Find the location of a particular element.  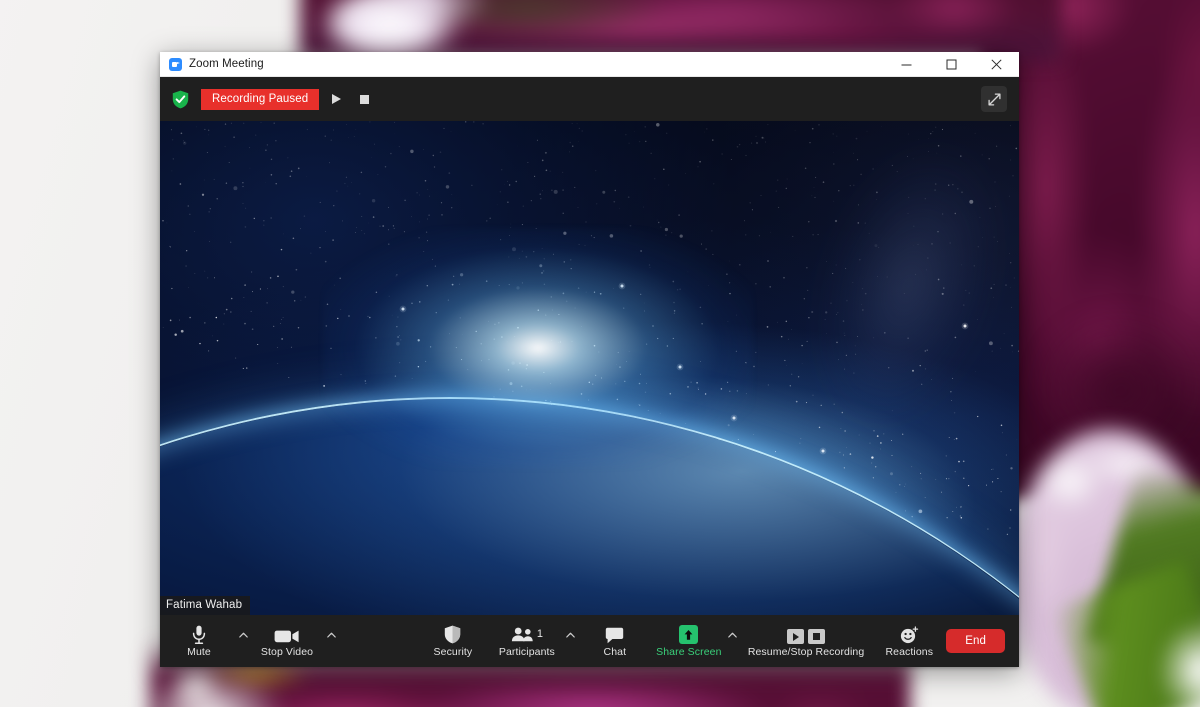

toolbar-gap is located at coordinates (377, 641).